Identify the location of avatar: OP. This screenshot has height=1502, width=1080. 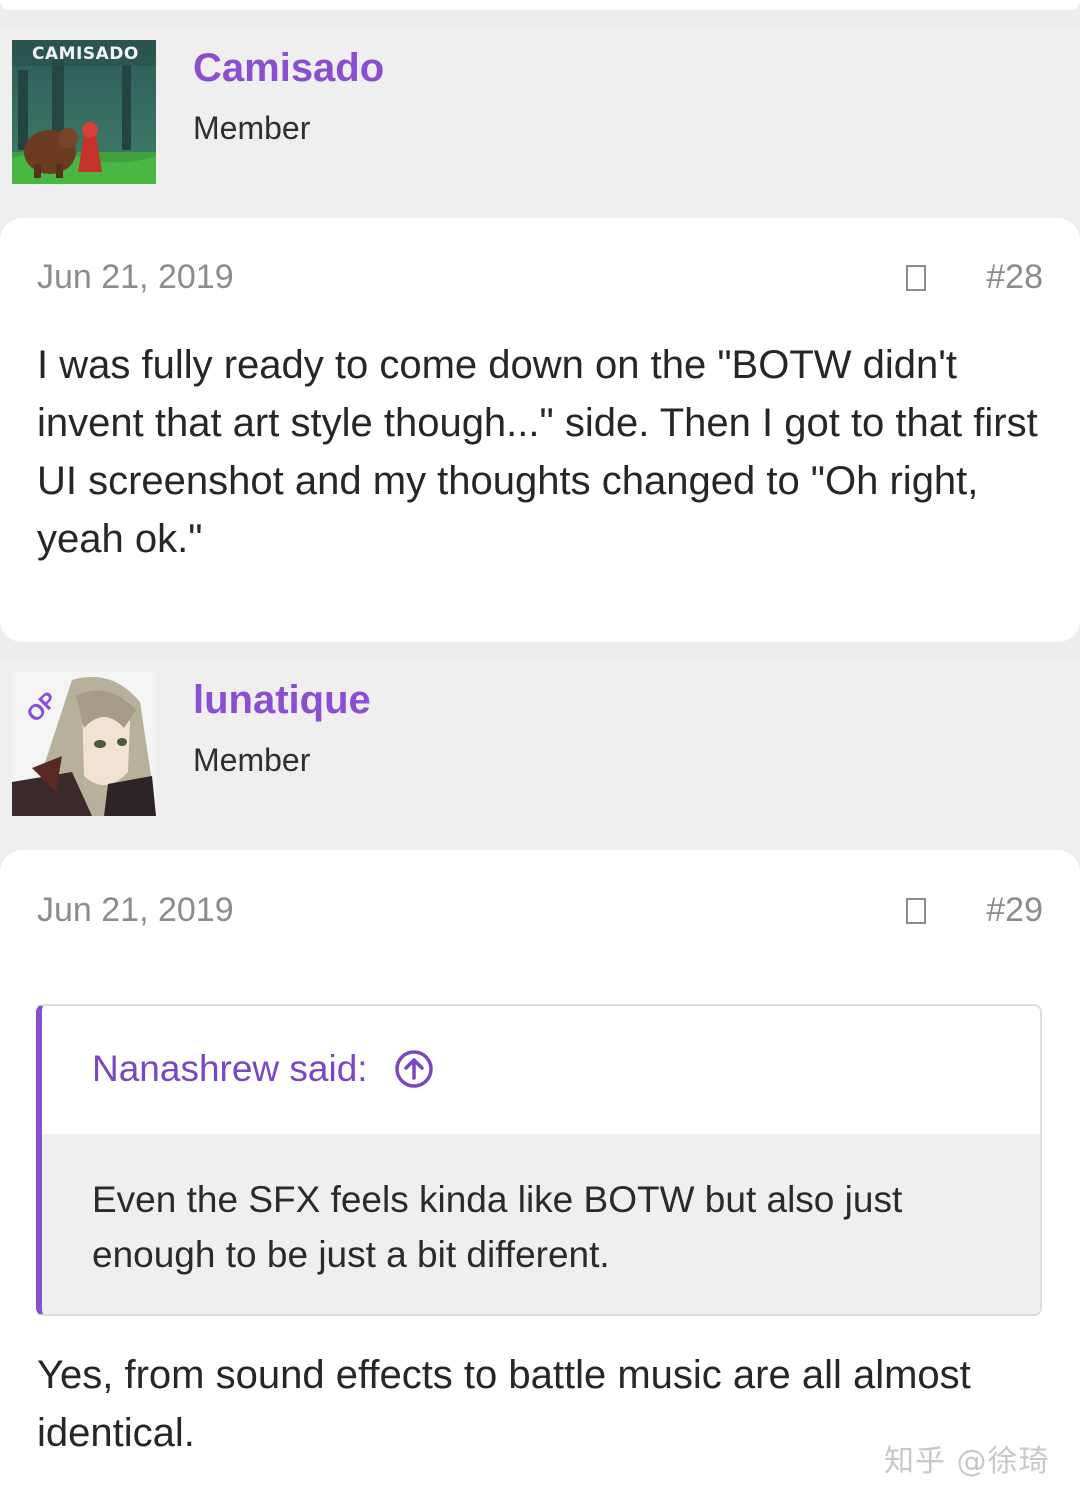
(84, 744).